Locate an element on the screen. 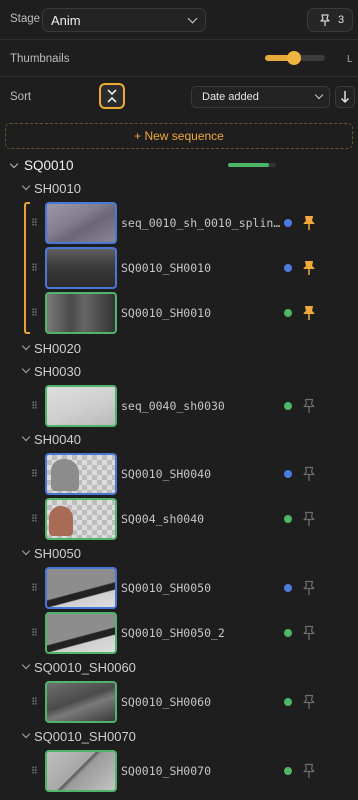 This screenshot has width=358, height=800. shot-header: SH0020 is located at coordinates (57, 348).